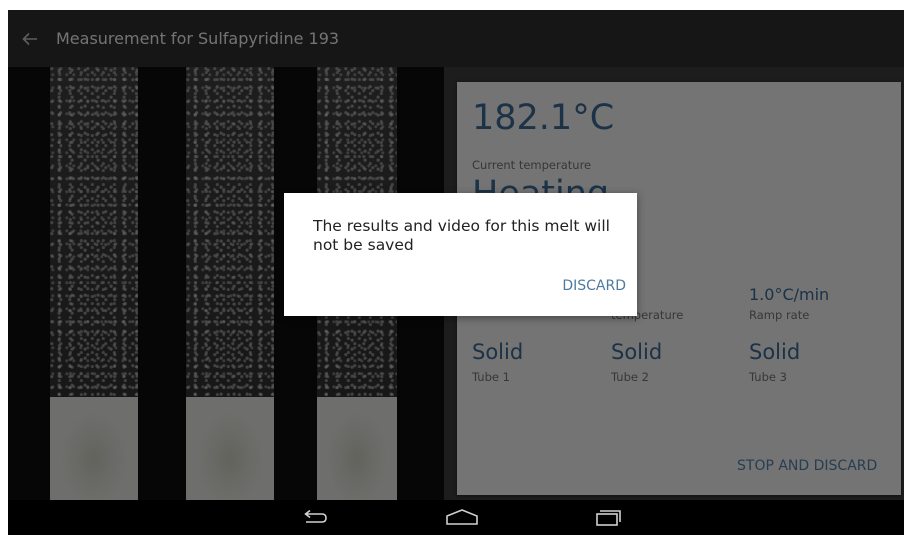 This screenshot has height=535, width=904. What do you see at coordinates (594, 286) in the screenshot?
I see `discard-button: DISCARD` at bounding box center [594, 286].